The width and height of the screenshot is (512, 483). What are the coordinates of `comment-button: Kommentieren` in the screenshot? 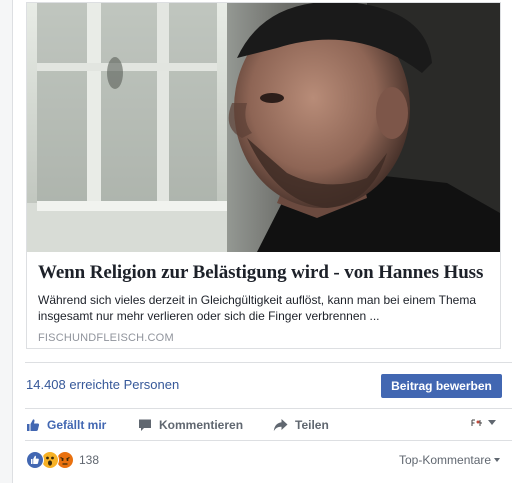 It's located at (190, 425).